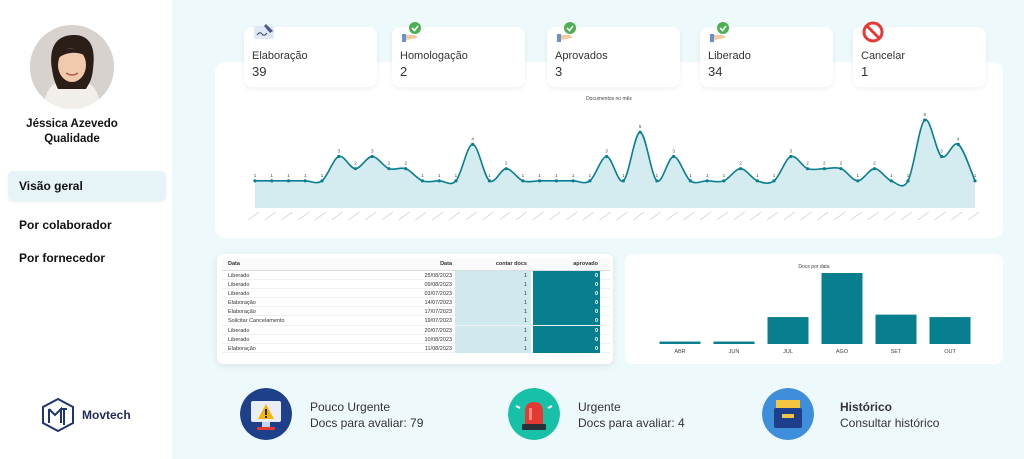 Image resolution: width=1024 pixels, height=459 pixels. I want to click on table-row: Liberado 09/08/2023 1 0, so click(416, 285).